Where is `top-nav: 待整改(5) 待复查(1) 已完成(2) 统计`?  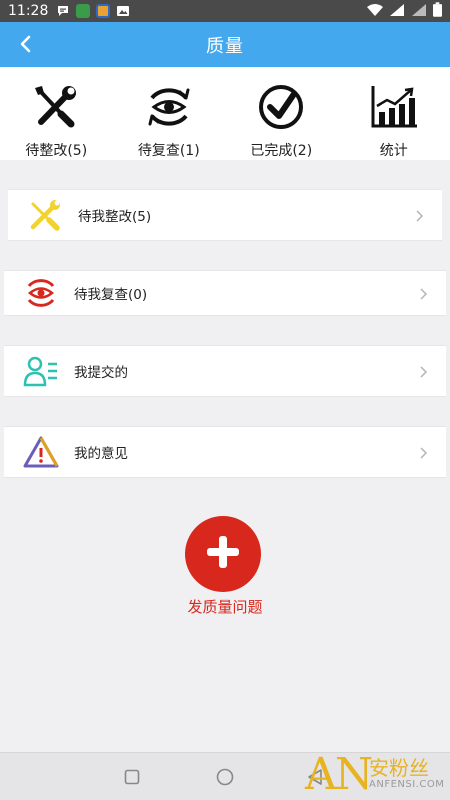 top-nav: 待整改(5) 待复查(1) 已完成(2) 统计 is located at coordinates (225, 113).